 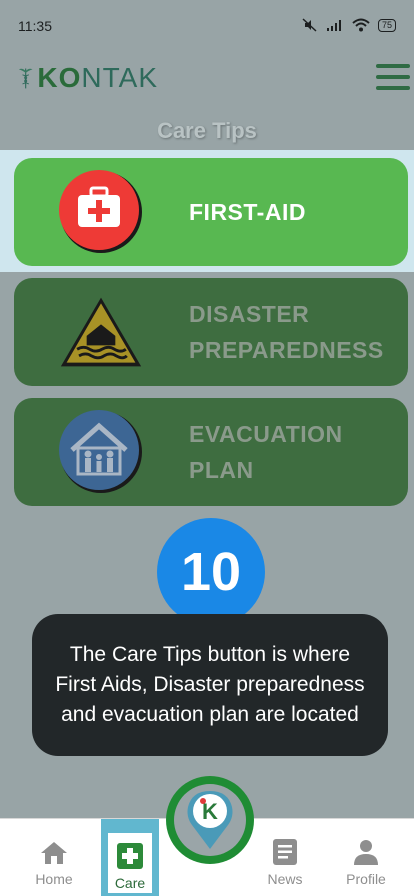 I want to click on evacuation-plan-label: EVACUATION PLAN, so click(x=266, y=452).